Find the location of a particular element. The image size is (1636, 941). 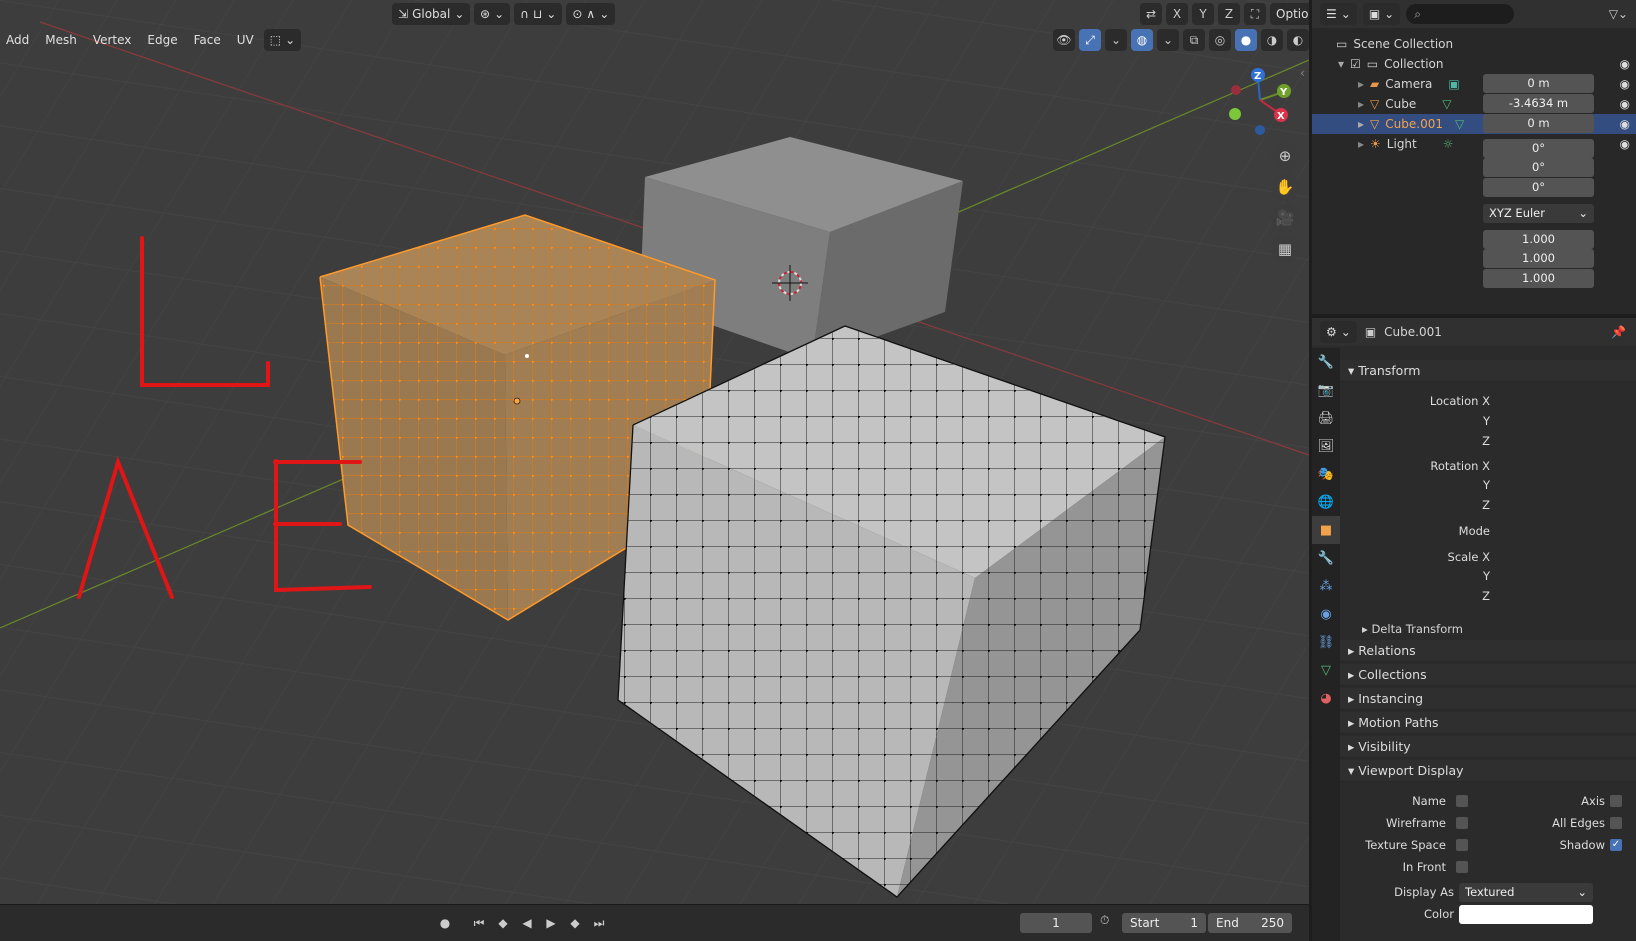

visibility-icon: 👁 is located at coordinates (1064, 40).